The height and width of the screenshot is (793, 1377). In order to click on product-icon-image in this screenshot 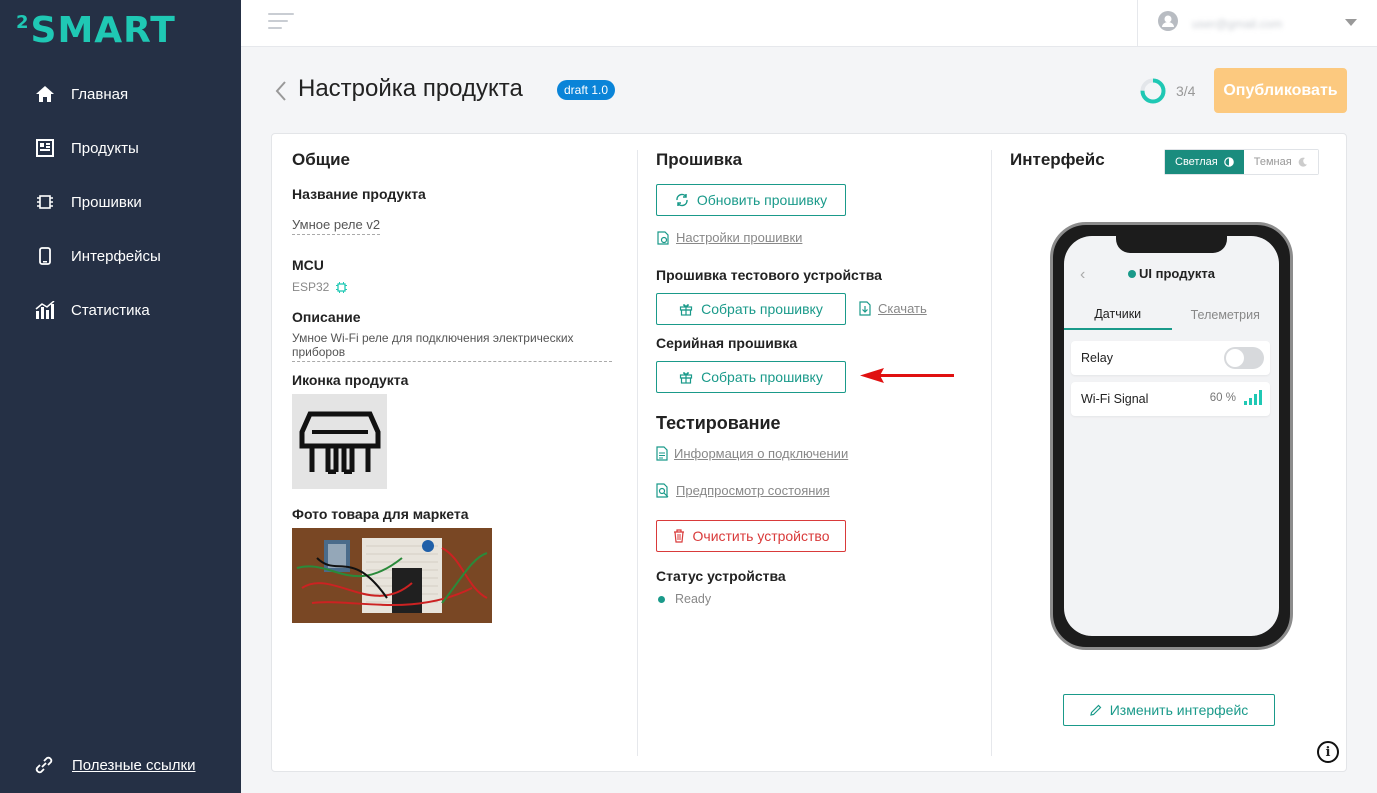, I will do `click(339, 441)`.